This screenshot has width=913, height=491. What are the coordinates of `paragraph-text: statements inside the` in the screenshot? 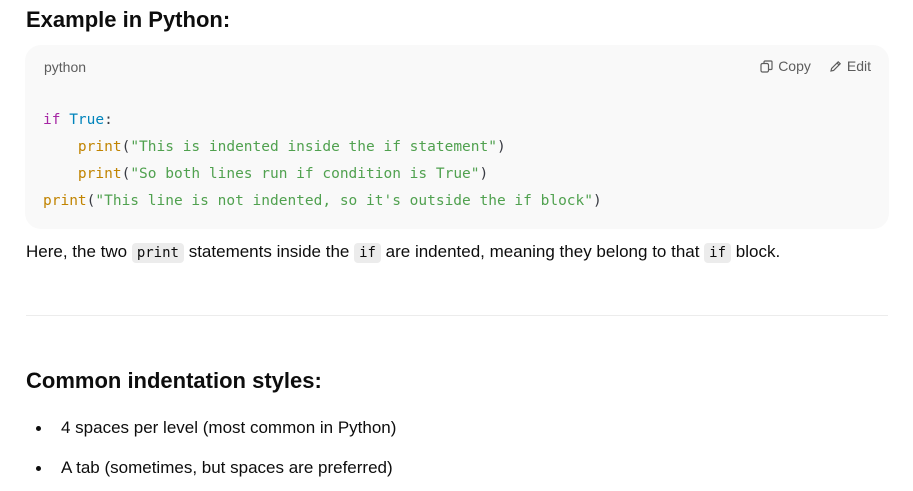 It's located at (269, 251).